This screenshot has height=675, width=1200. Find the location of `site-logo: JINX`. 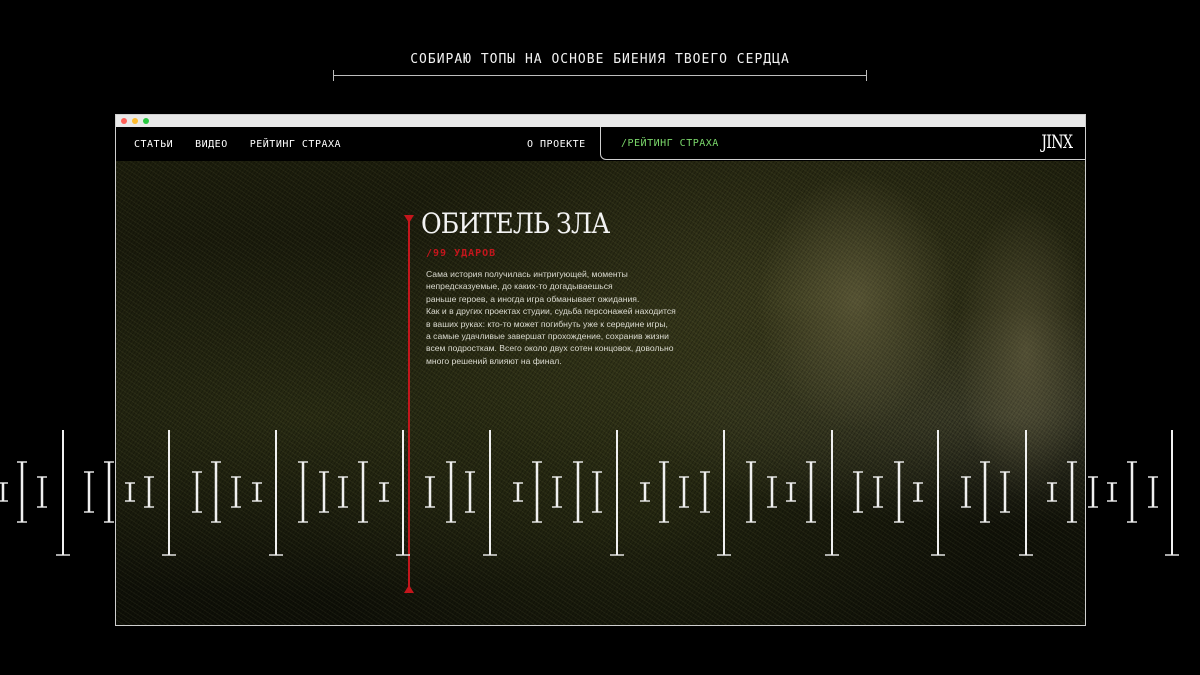

site-logo: JINX is located at coordinates (1057, 142).